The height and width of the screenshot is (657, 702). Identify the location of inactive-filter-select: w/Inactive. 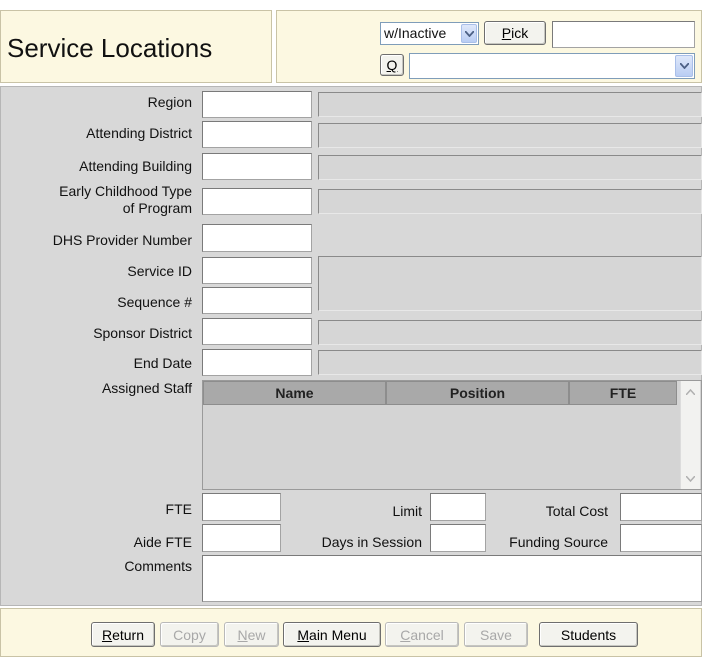
(429, 33).